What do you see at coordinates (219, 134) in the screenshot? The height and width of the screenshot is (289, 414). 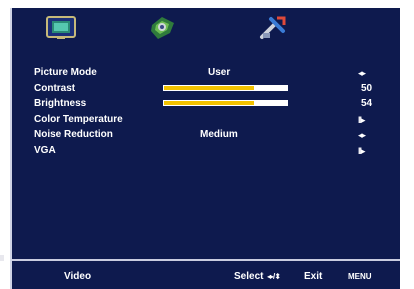 I see `noise-reduction-value: Medium` at bounding box center [219, 134].